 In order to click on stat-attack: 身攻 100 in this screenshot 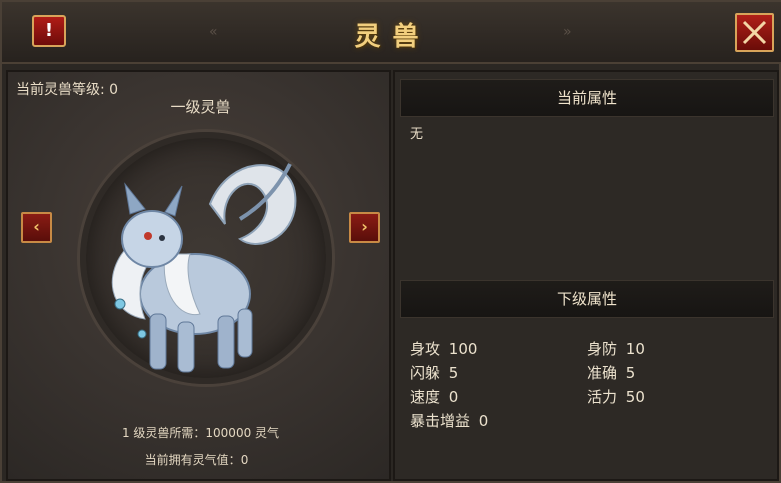, I will do `click(443, 348)`.